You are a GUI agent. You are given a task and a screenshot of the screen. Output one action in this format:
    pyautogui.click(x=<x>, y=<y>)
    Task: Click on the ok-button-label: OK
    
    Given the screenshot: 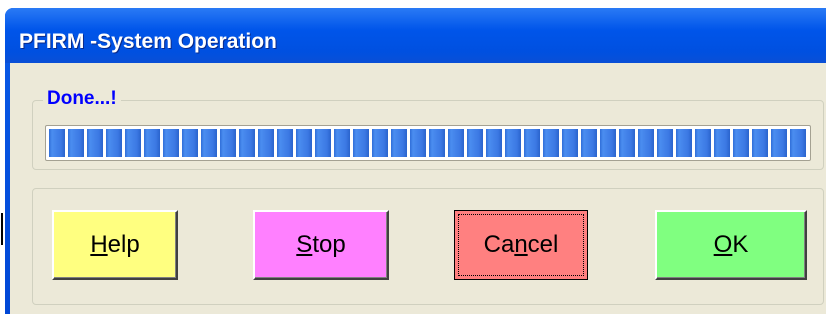 What is the action you would take?
    pyautogui.click(x=731, y=244)
    